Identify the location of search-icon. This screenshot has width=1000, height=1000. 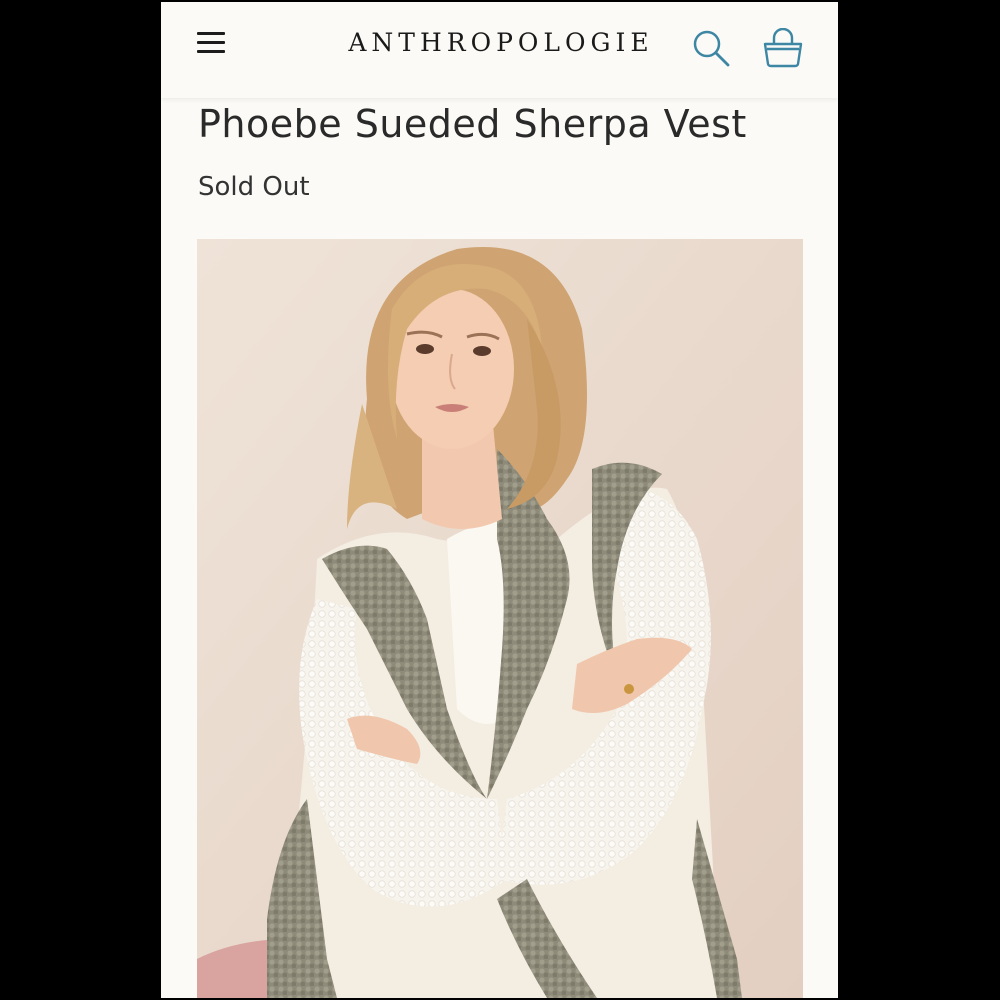
(711, 48).